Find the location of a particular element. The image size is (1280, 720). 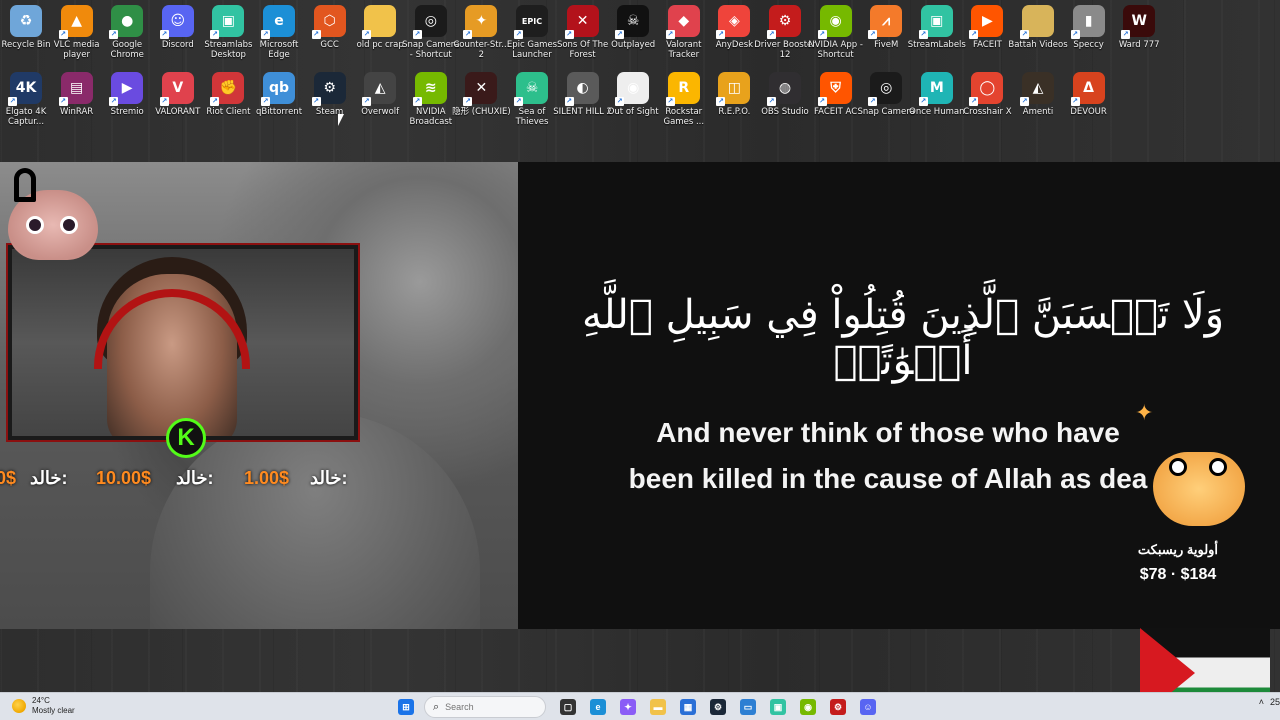

desktop-icon-once-human: M ↗ Once Human is located at coordinates (936, 99).